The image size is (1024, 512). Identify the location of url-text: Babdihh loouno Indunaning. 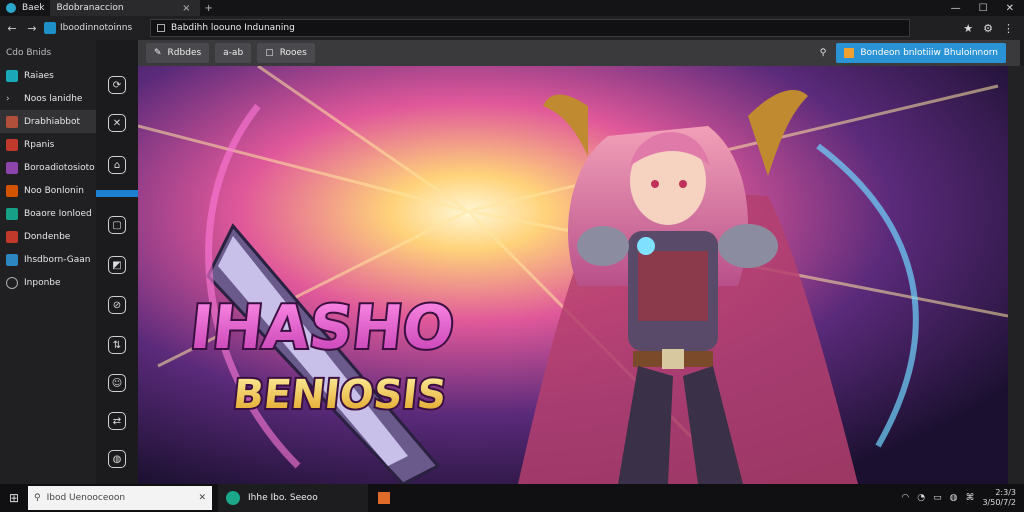
(233, 28).